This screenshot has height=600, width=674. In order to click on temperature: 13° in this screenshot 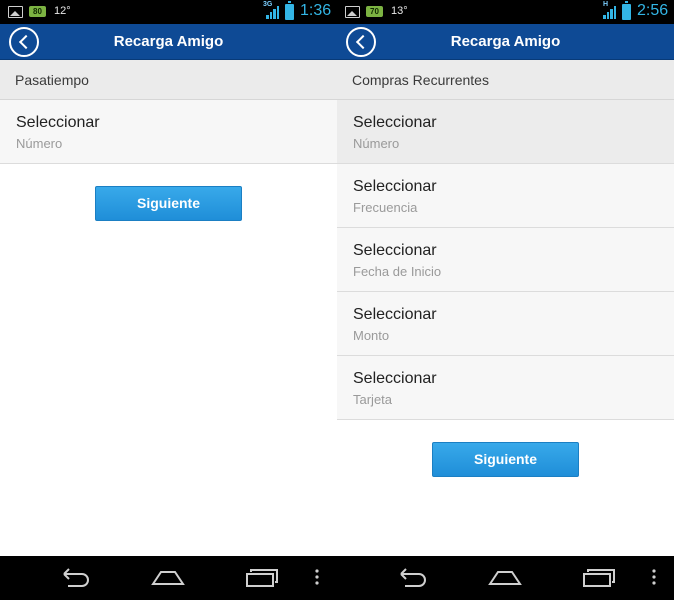, I will do `click(399, 11)`.